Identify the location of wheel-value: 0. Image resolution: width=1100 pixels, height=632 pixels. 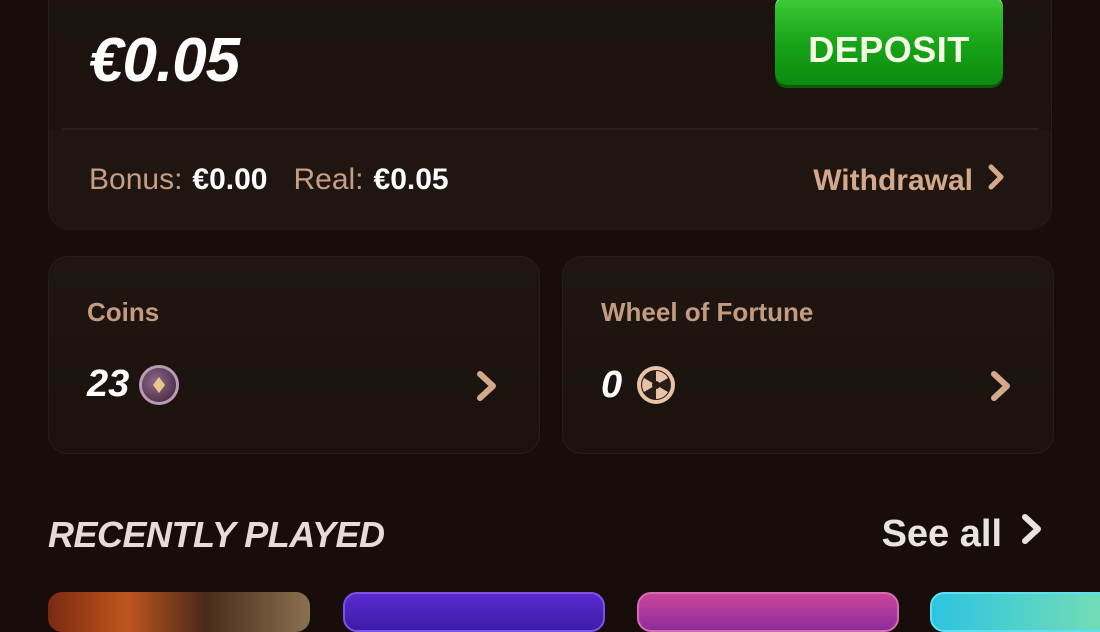
(612, 384).